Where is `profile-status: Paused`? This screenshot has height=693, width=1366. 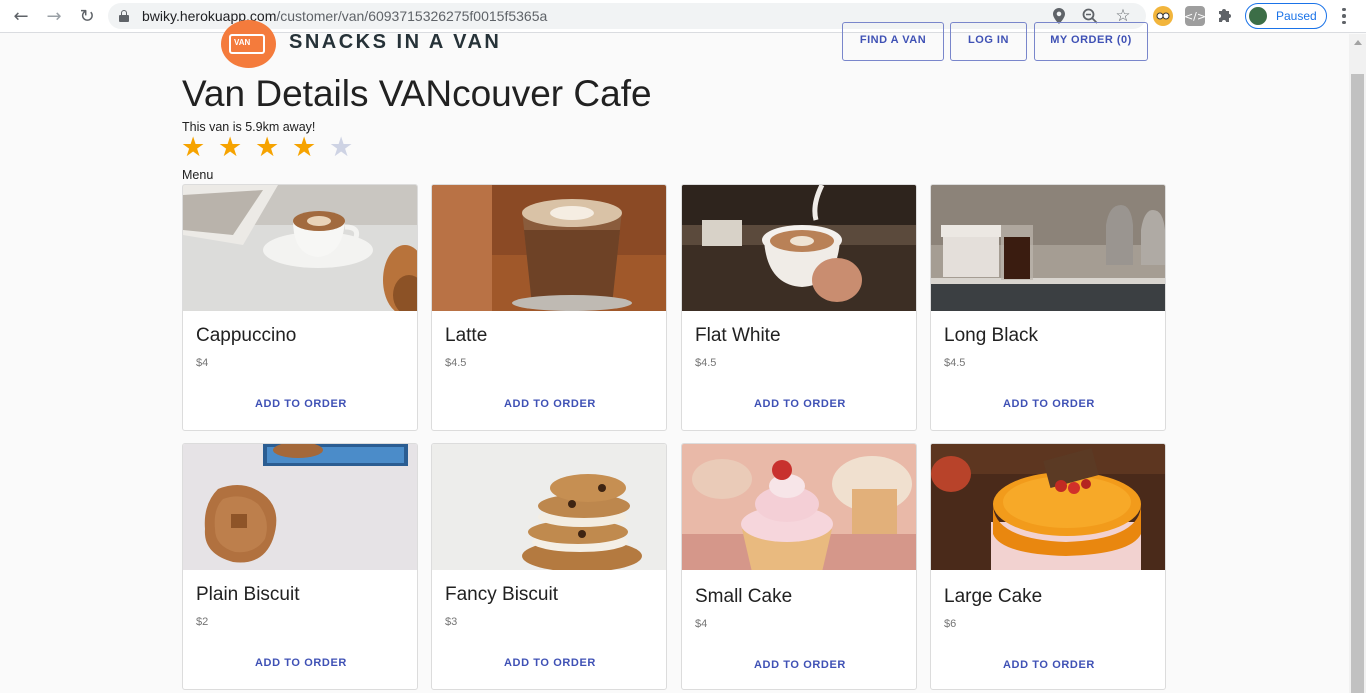
profile-status: Paused is located at coordinates (1296, 16).